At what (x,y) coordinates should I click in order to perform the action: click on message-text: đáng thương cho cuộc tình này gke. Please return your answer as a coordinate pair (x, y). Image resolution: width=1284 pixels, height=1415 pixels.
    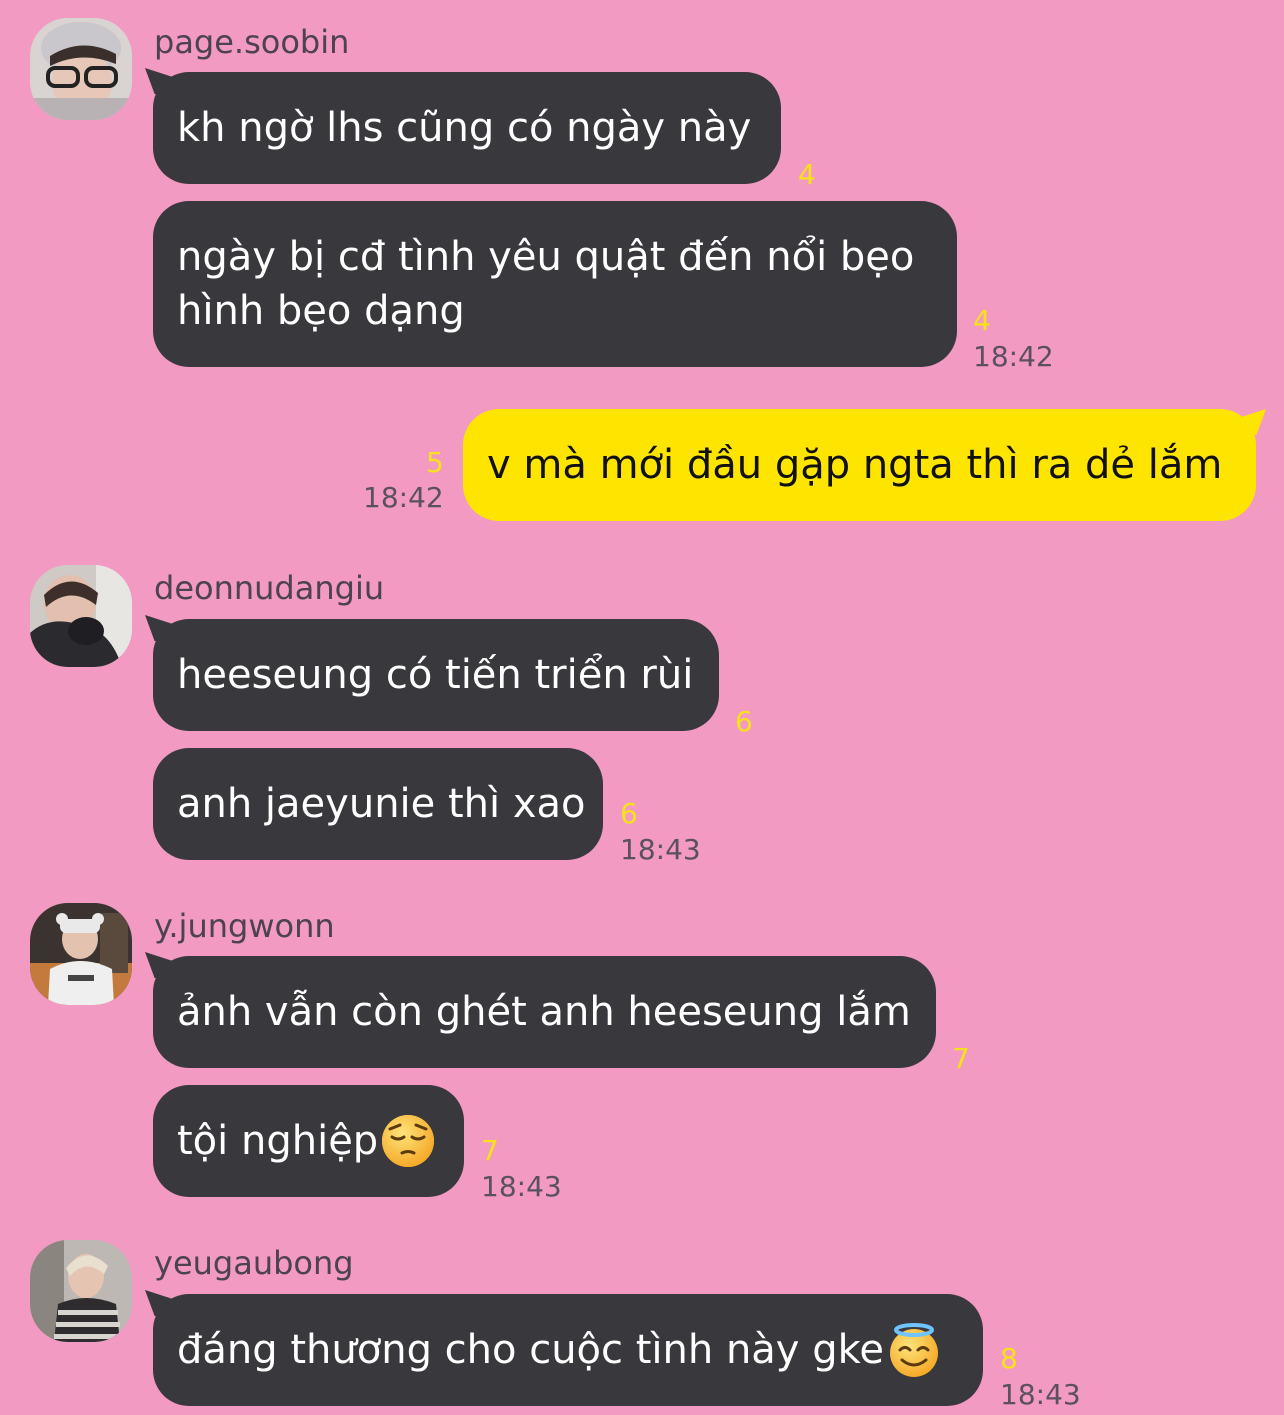
    Looking at the image, I should click on (530, 1350).